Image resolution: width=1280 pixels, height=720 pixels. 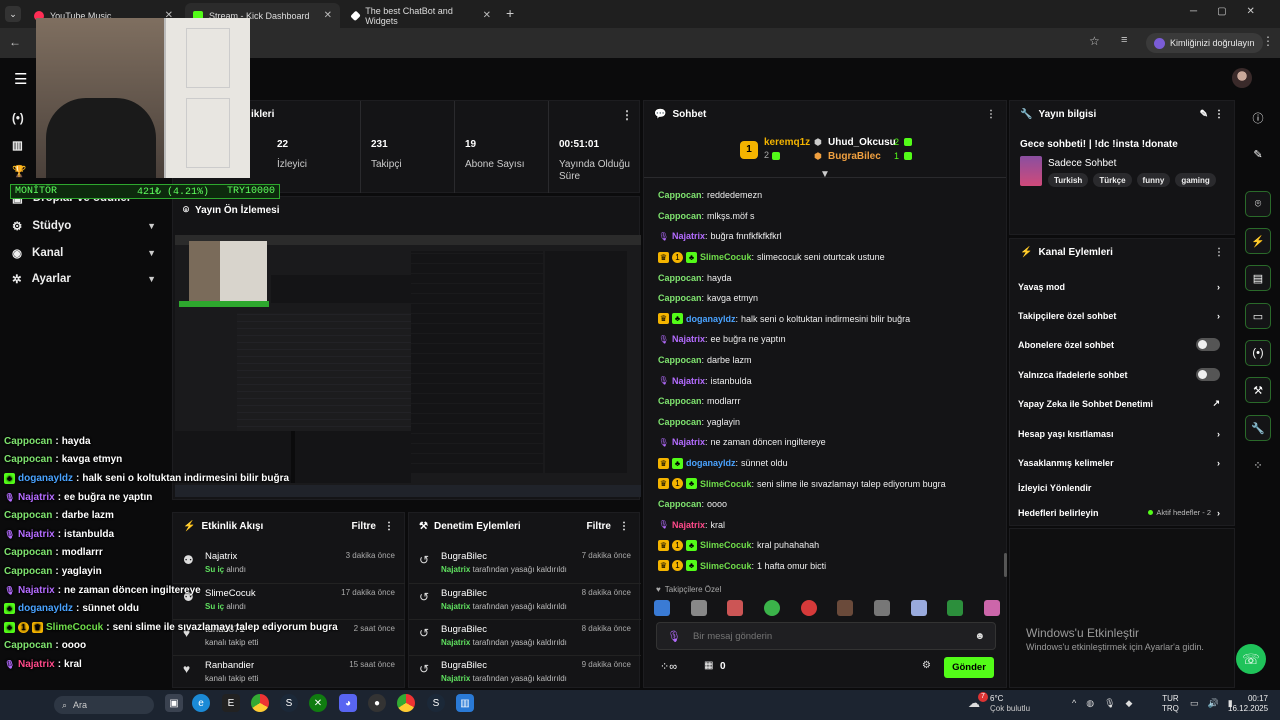 I want to click on emoji-icon: ☻, so click(x=979, y=636).